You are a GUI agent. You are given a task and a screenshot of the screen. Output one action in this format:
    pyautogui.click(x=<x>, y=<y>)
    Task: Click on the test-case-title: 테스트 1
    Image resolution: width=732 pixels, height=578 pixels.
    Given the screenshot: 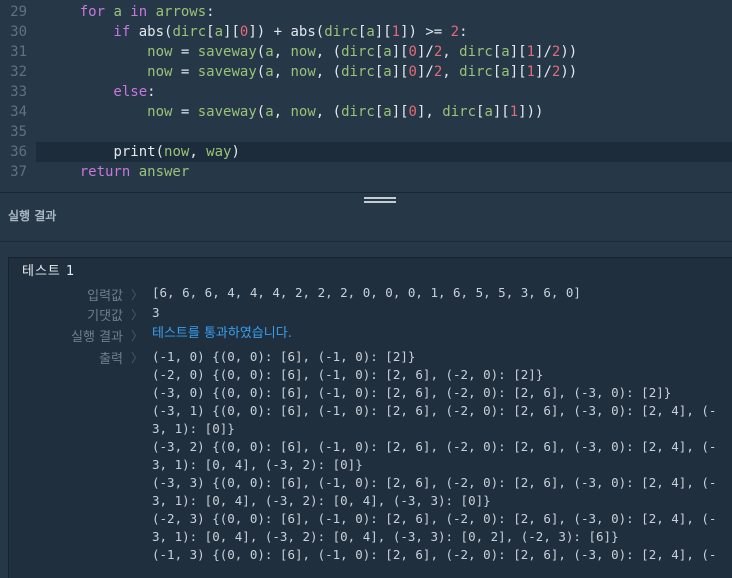 What is the action you would take?
    pyautogui.click(x=49, y=271)
    